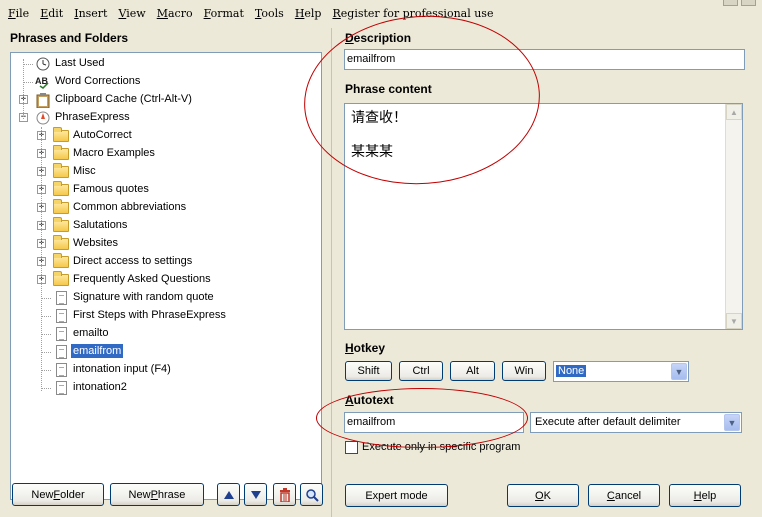 The height and width of the screenshot is (517, 762). I want to click on menu-item-label: ormat, so click(227, 13).